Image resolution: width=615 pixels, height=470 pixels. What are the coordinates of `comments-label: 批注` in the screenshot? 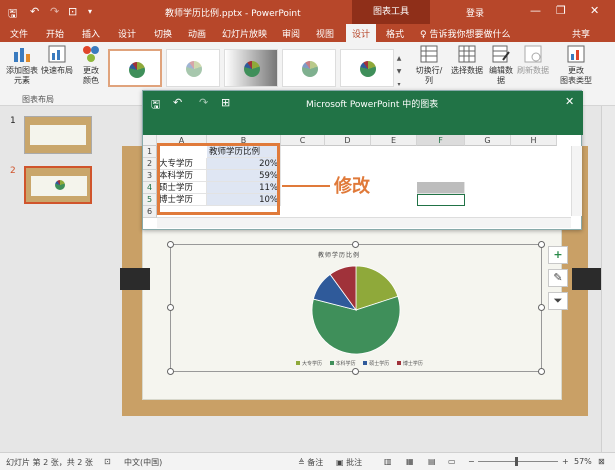 It's located at (354, 462).